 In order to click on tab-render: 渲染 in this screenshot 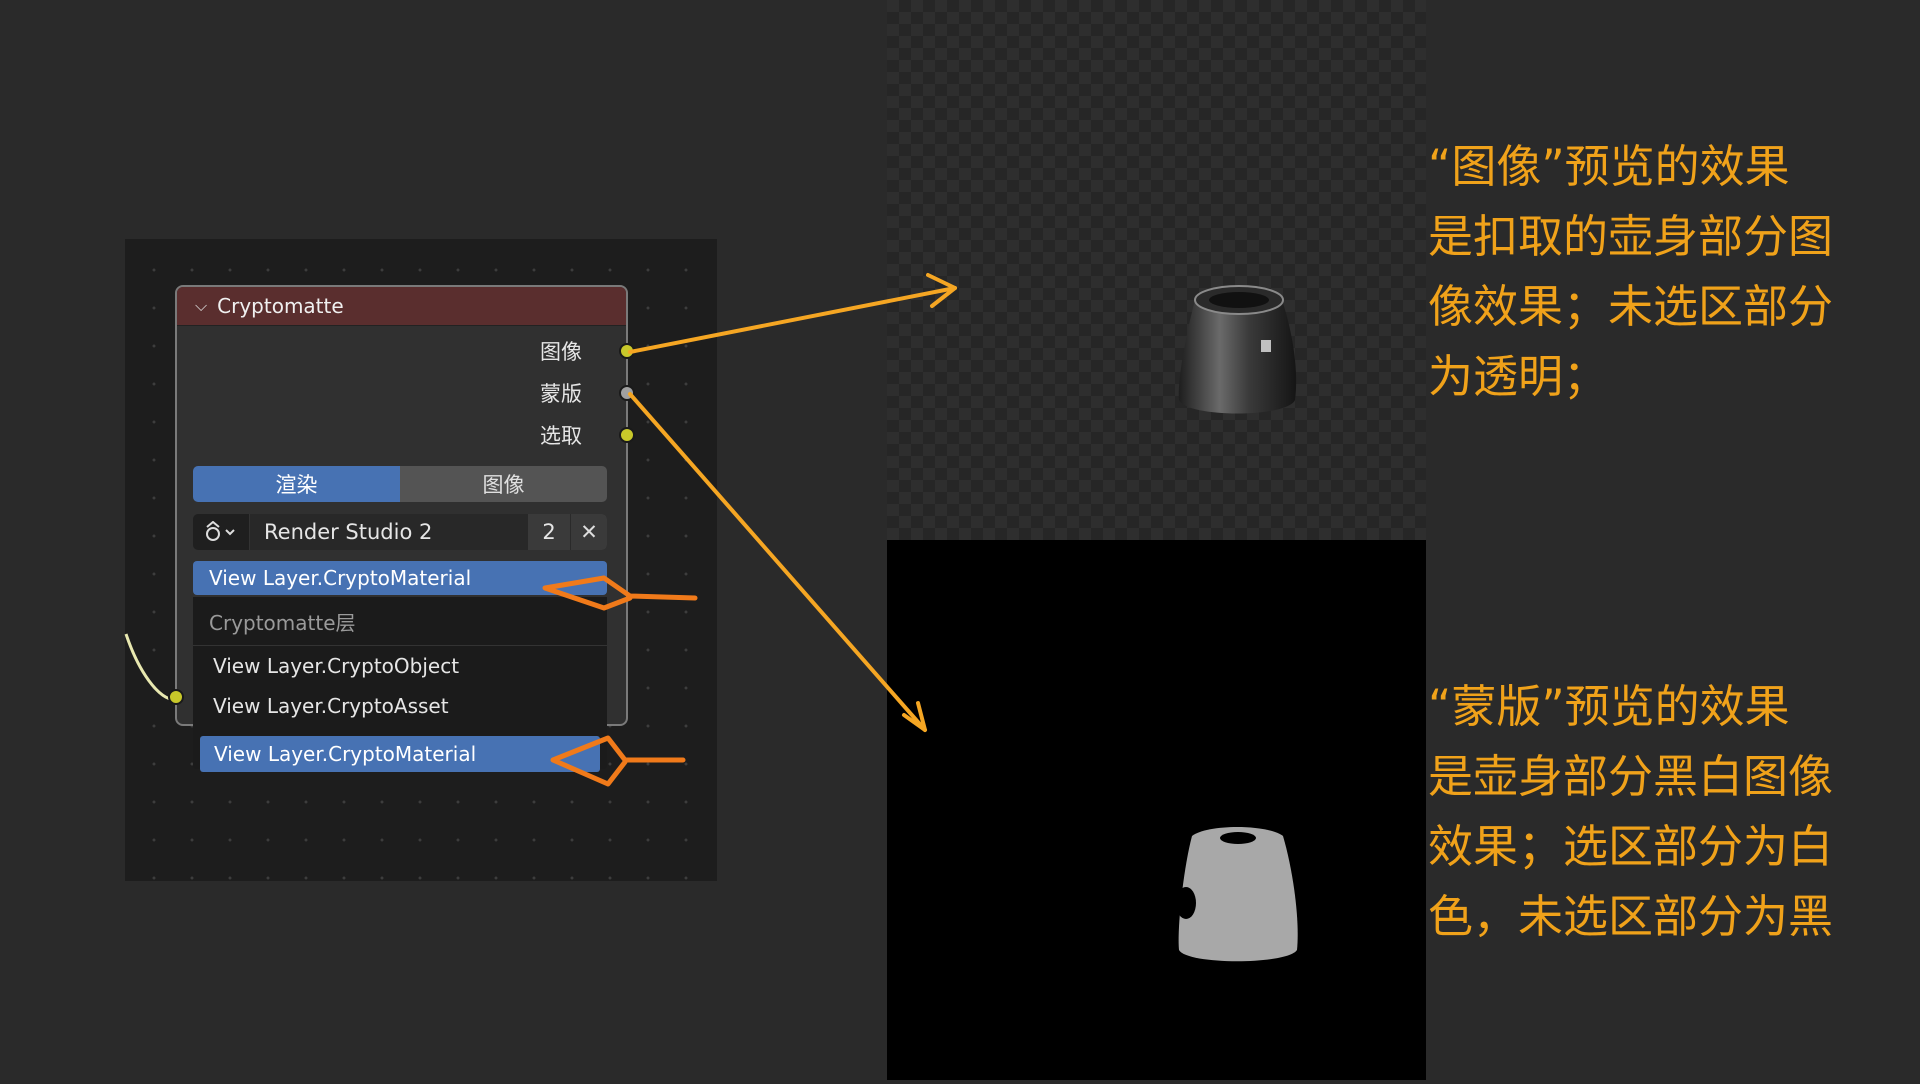, I will do `click(296, 484)`.